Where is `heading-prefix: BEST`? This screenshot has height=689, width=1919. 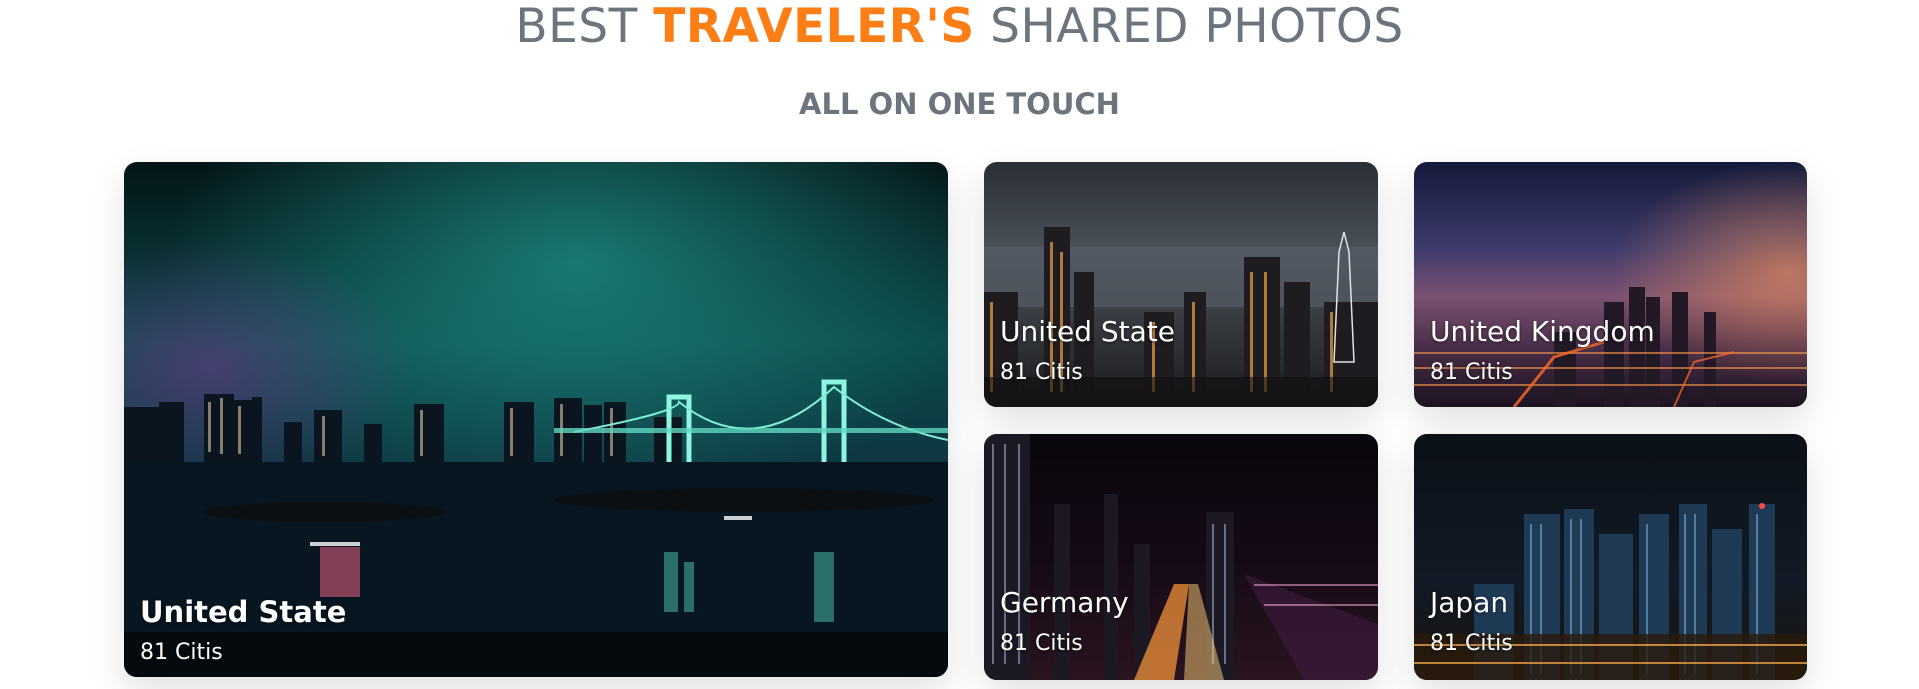 heading-prefix: BEST is located at coordinates (576, 27).